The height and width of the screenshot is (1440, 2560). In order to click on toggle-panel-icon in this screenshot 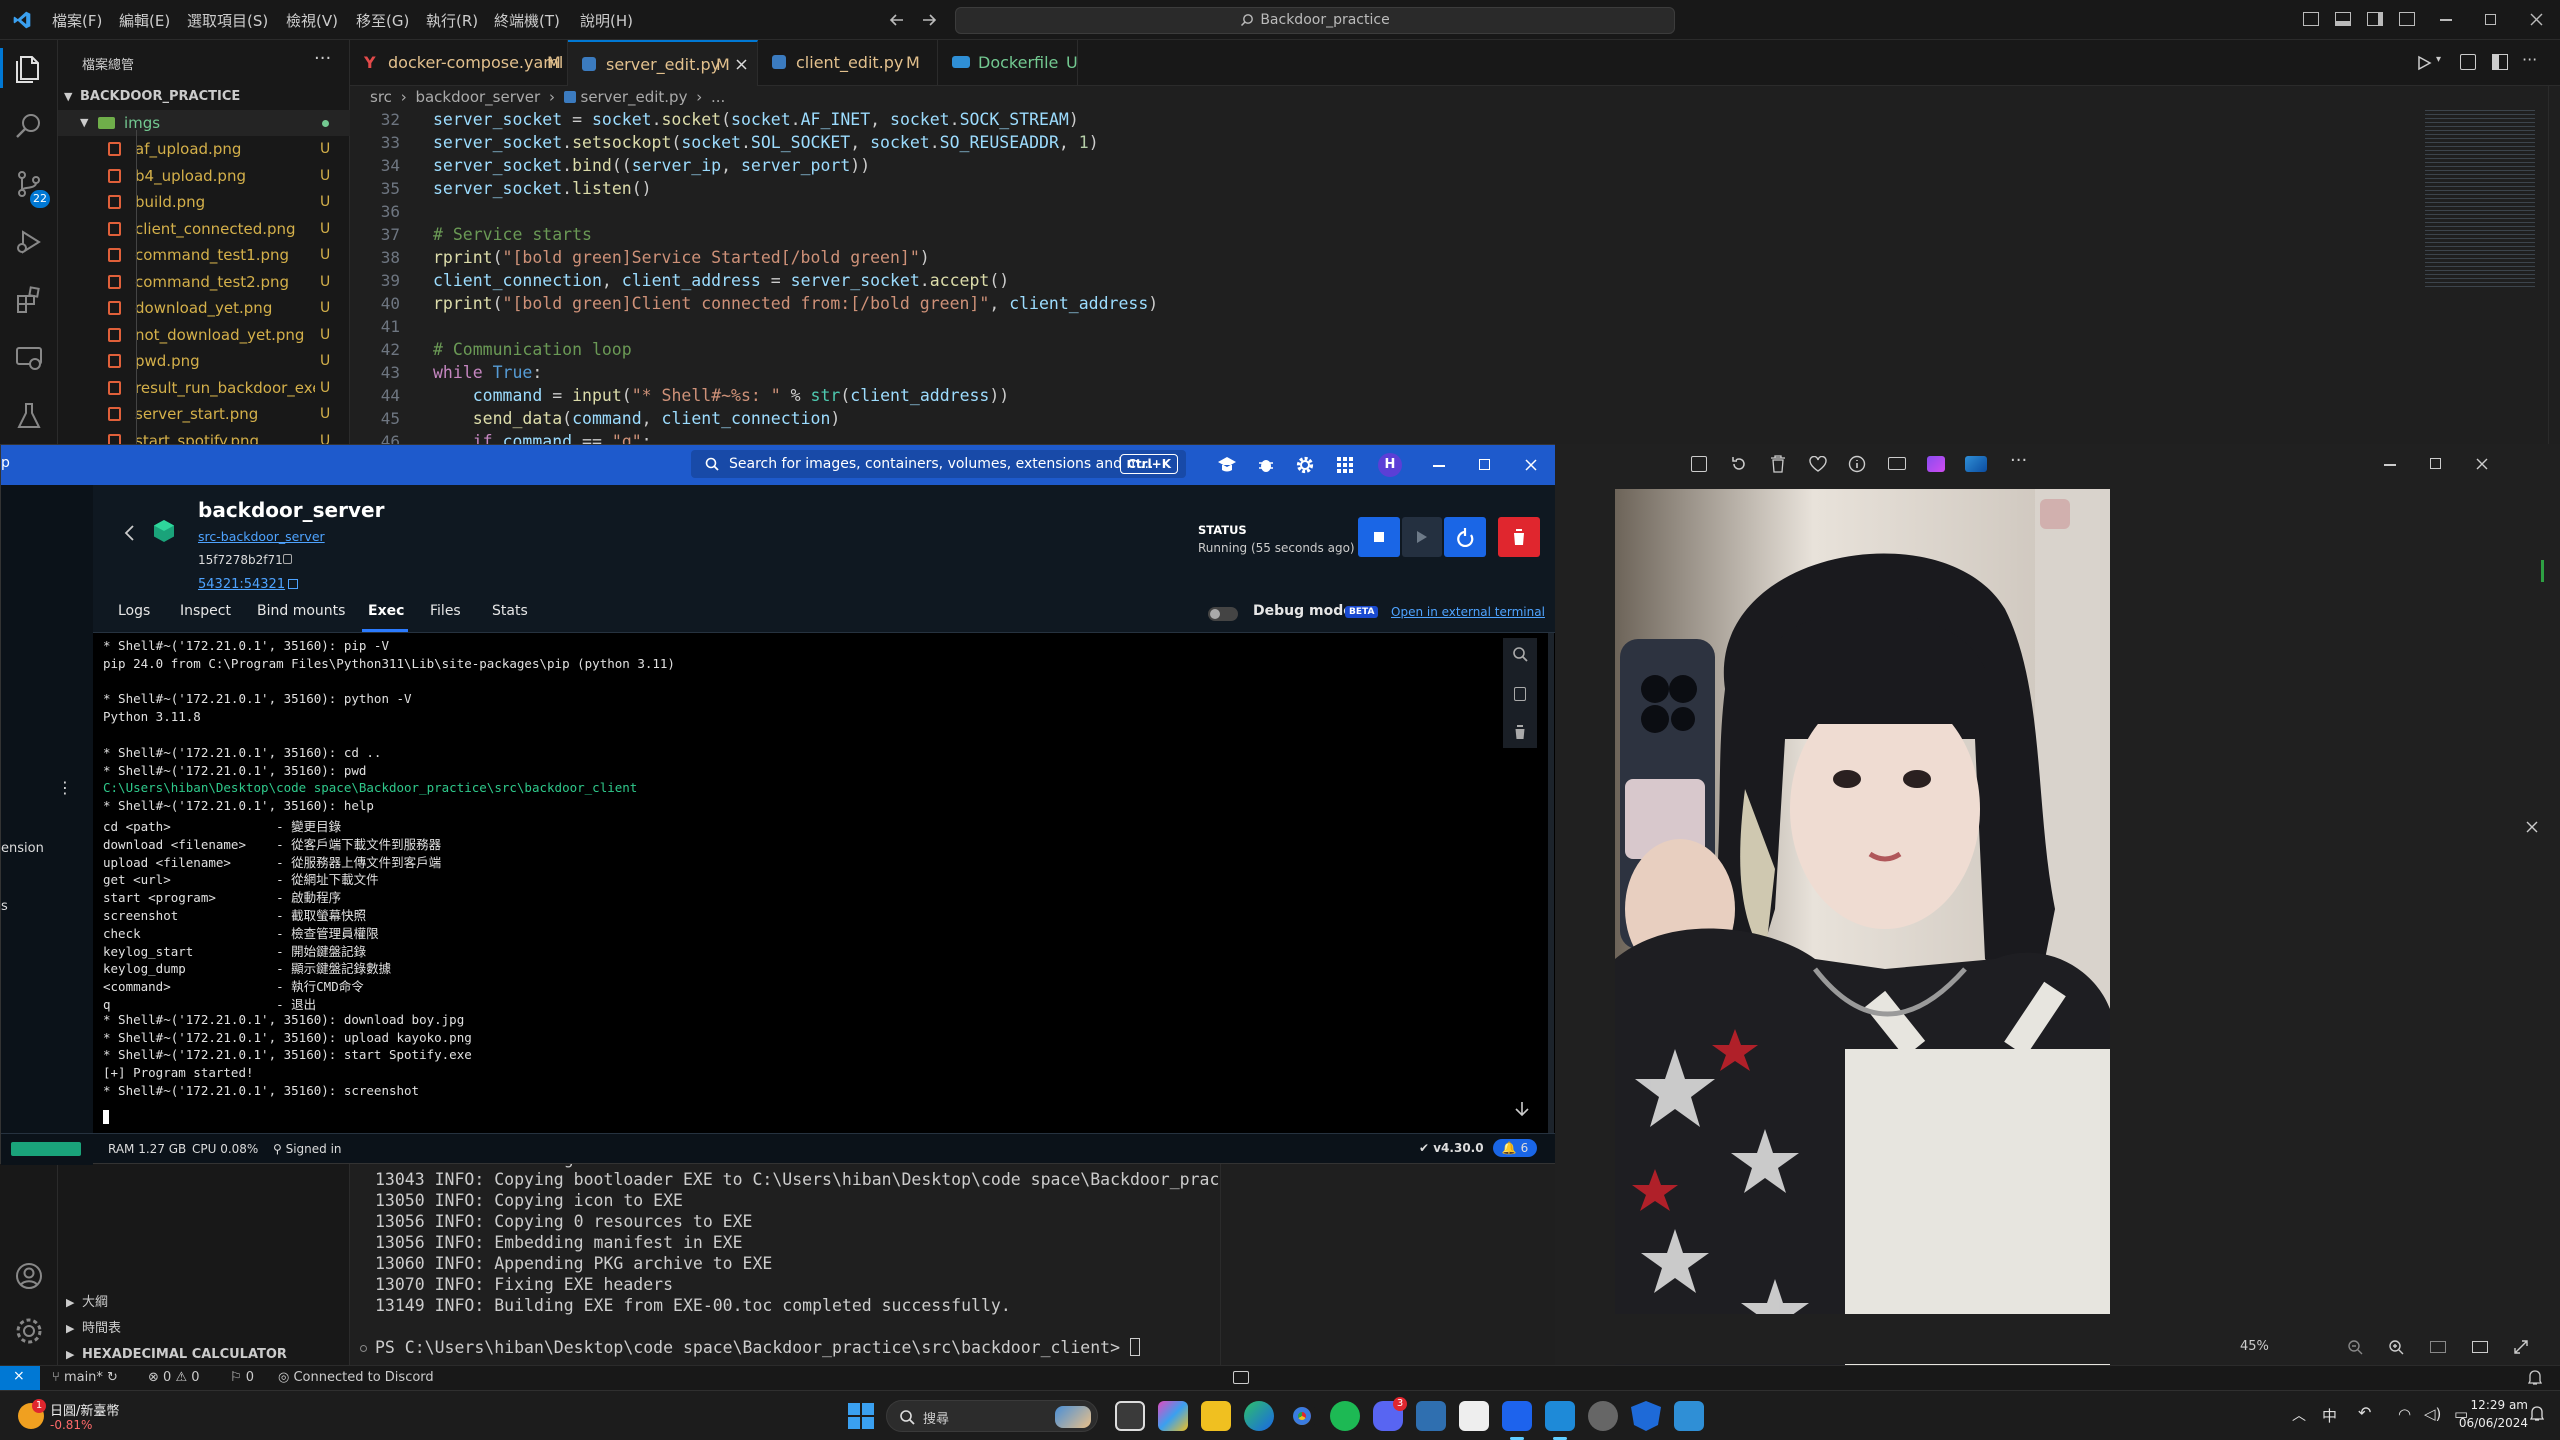, I will do `click(2343, 19)`.